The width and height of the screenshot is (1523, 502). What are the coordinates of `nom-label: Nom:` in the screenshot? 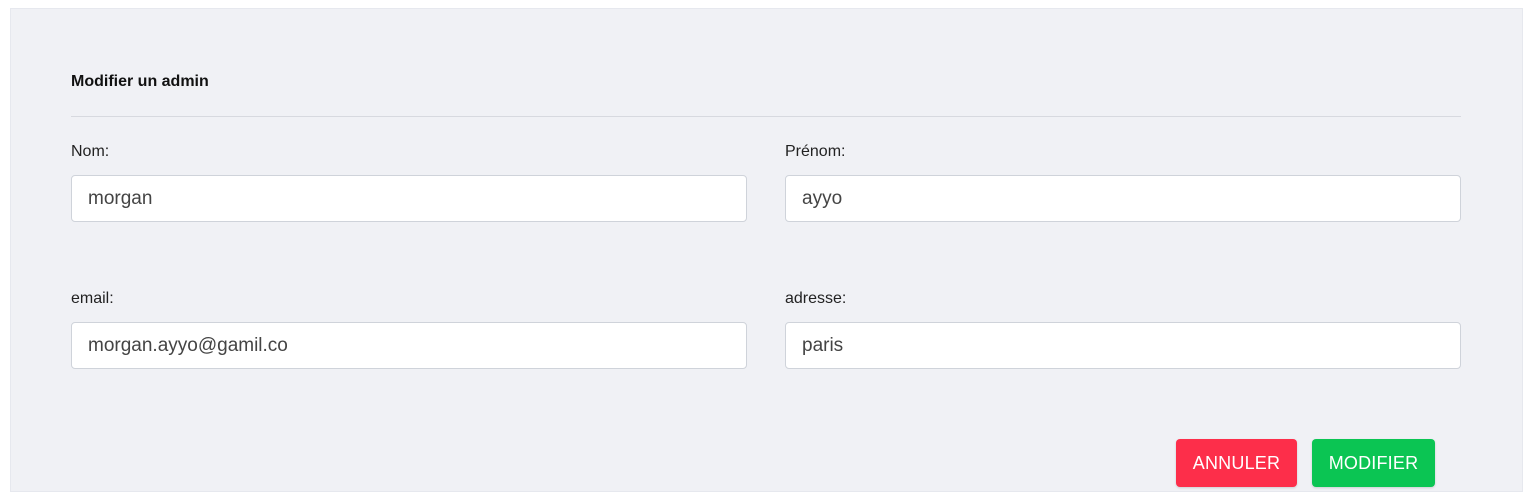 It's located at (90, 151).